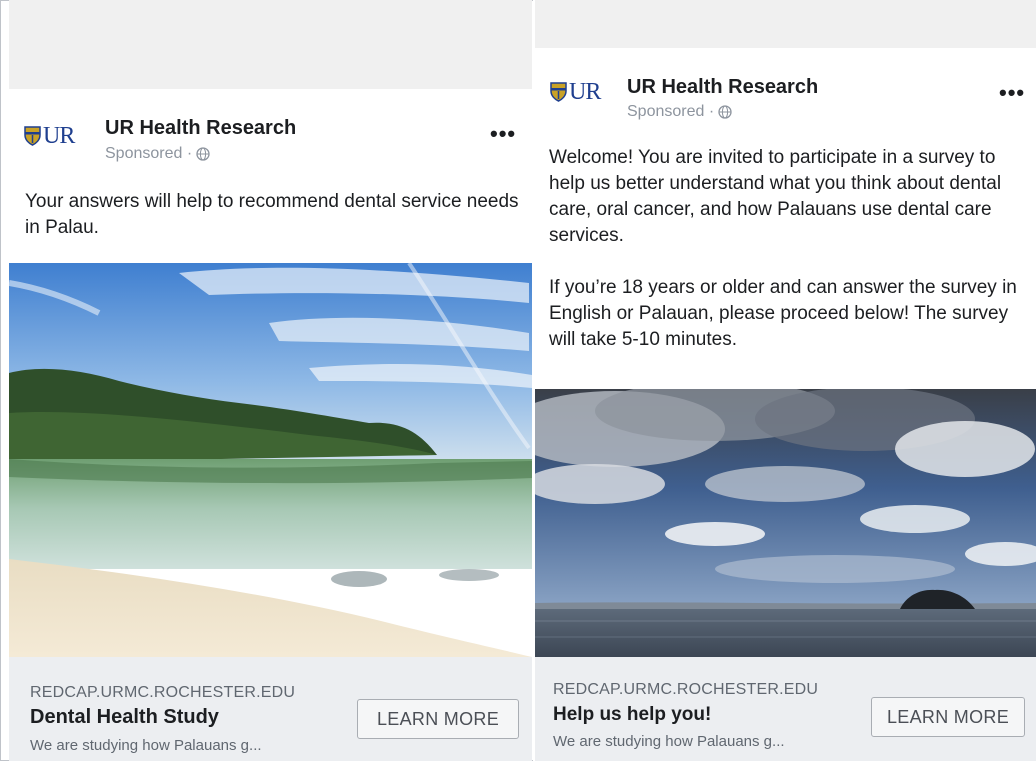 This screenshot has height=761, width=1036. I want to click on link-headline: Help us help you!, so click(632, 715).